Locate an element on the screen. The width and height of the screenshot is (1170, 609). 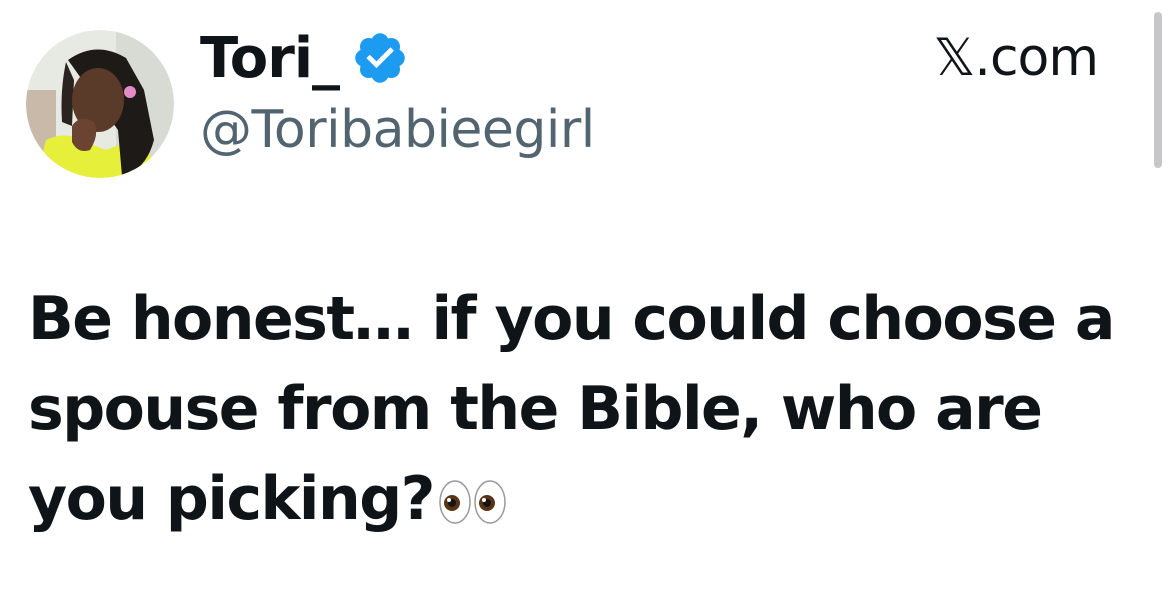
profile-photo-icon is located at coordinates (100, 104).